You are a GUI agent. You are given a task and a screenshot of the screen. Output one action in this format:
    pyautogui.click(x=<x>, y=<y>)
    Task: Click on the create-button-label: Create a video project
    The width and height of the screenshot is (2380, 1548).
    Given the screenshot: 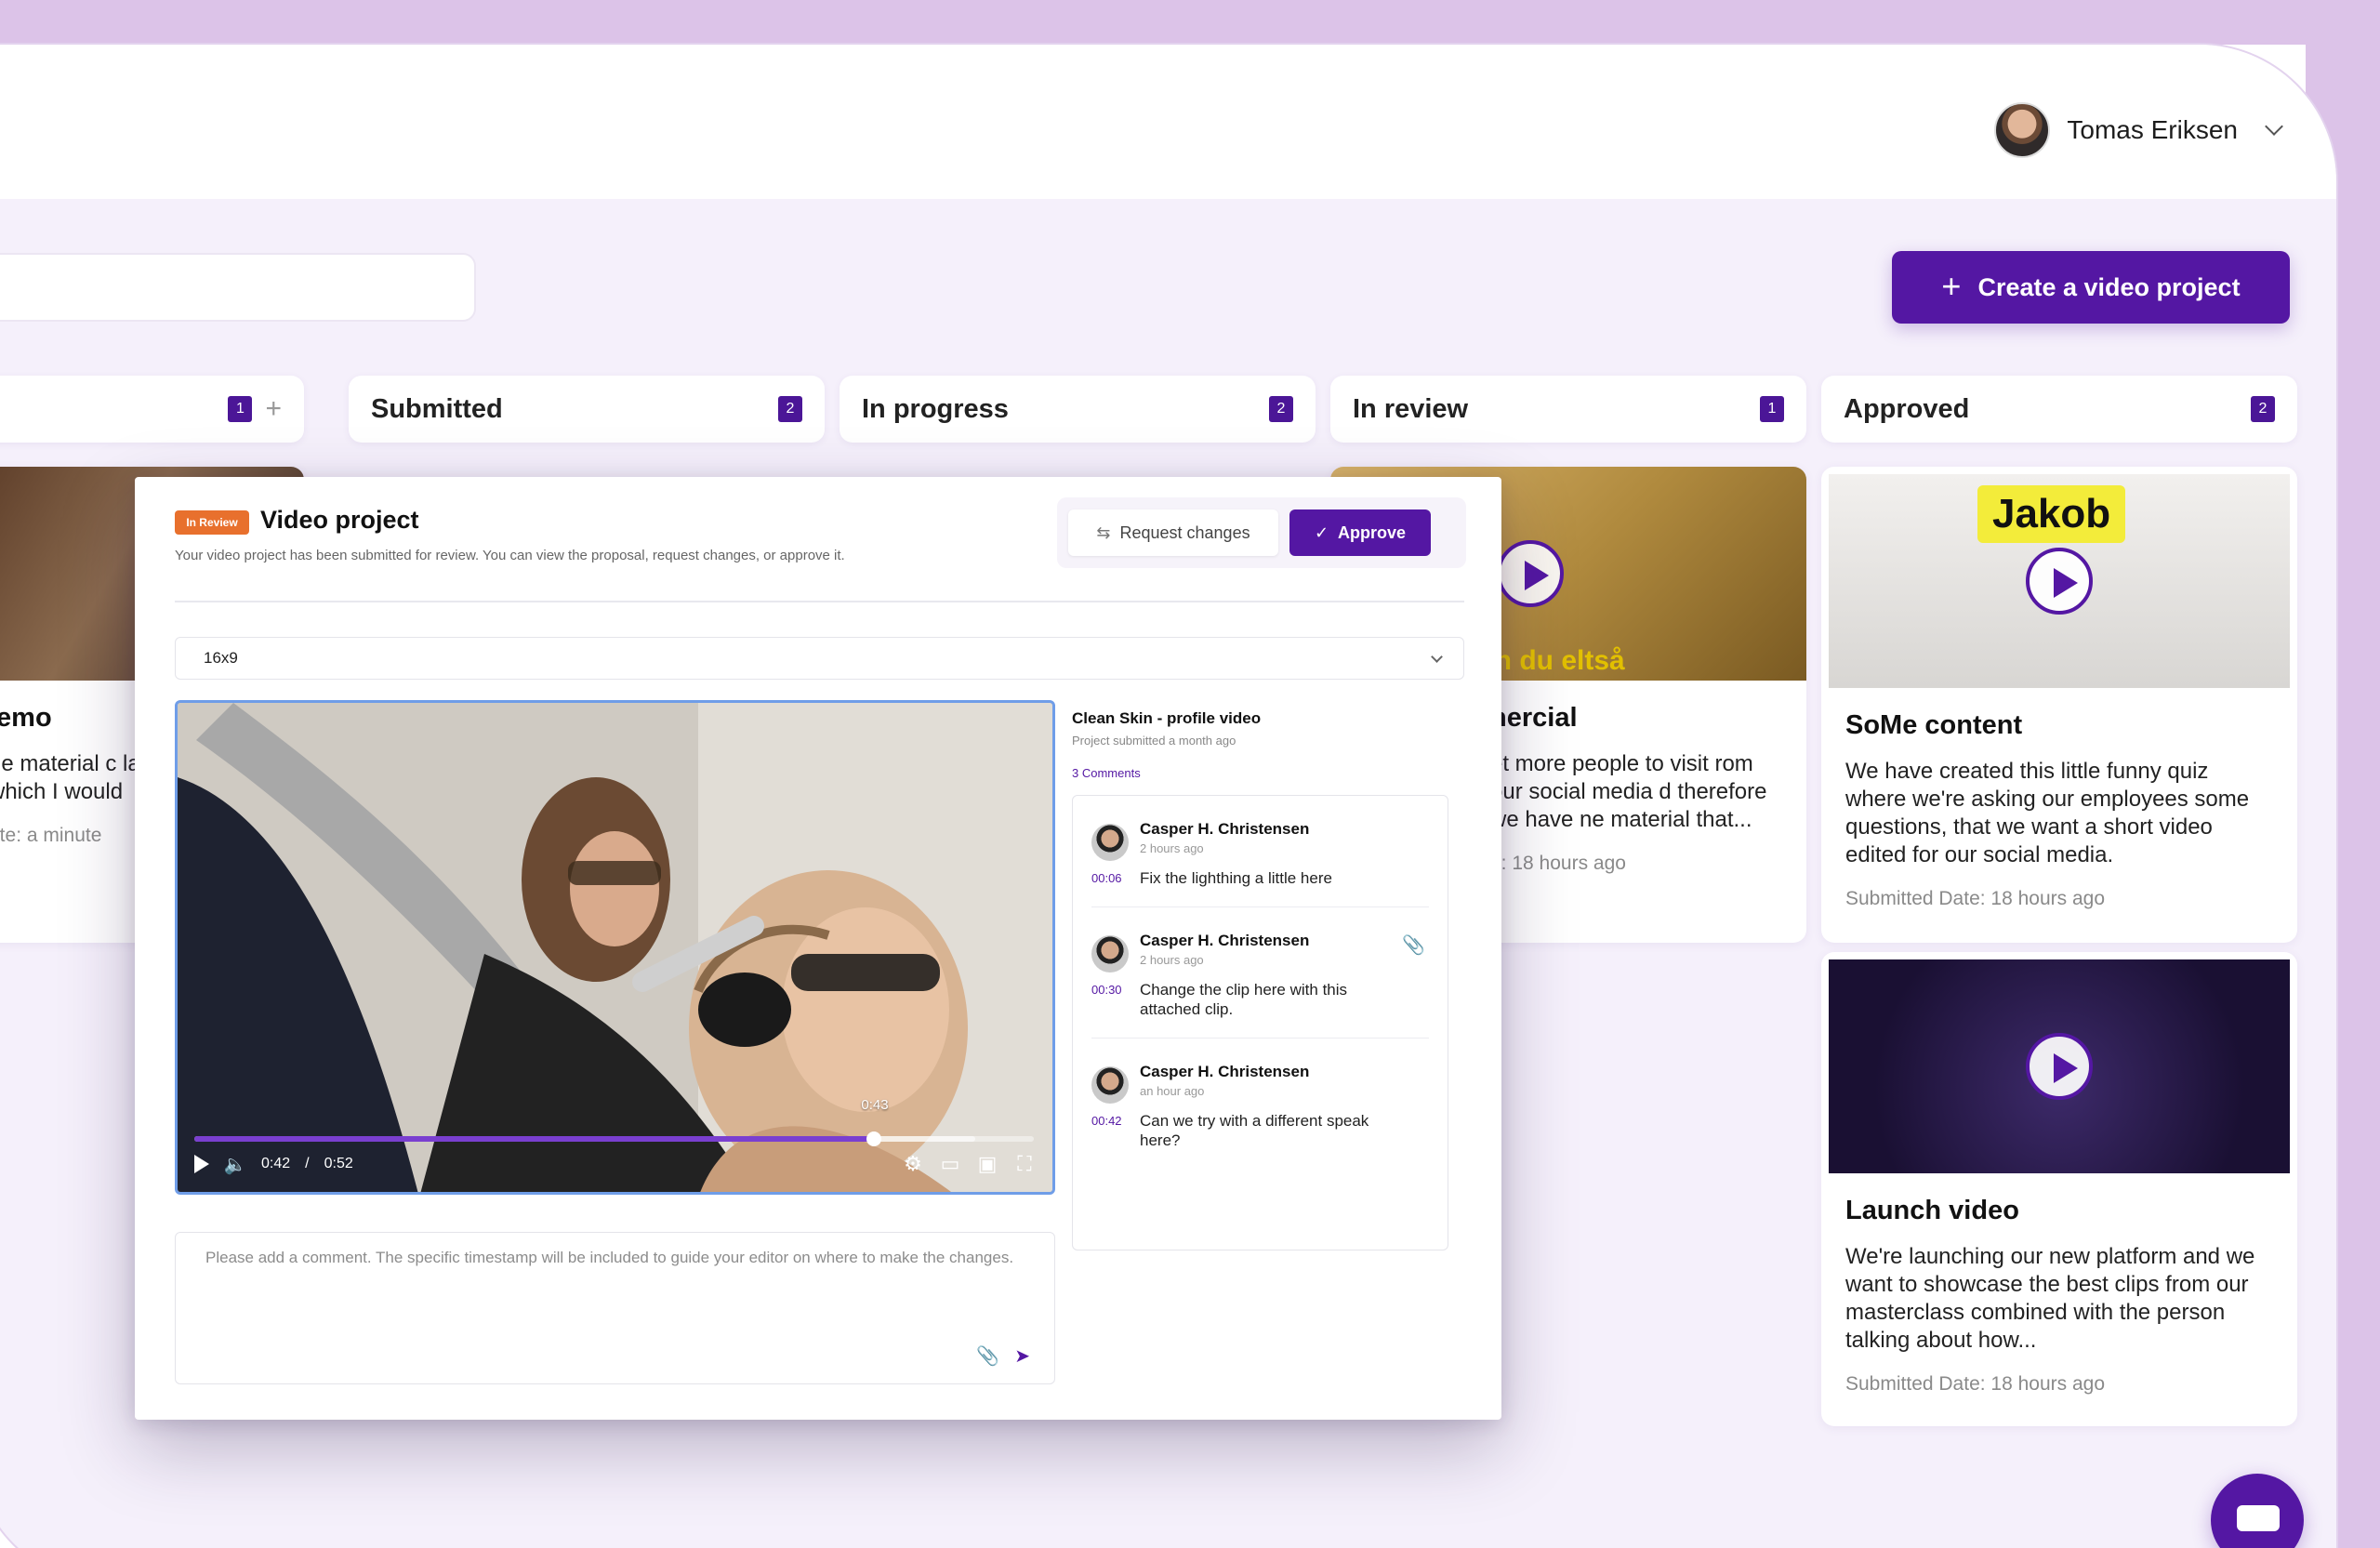 What is the action you would take?
    pyautogui.click(x=2109, y=286)
    